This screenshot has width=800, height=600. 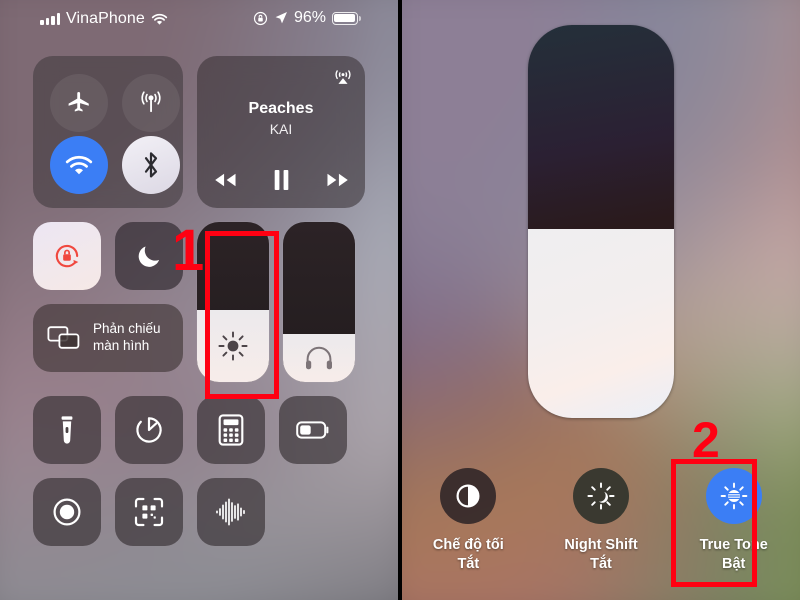 I want to click on media-controls, so click(x=281, y=180).